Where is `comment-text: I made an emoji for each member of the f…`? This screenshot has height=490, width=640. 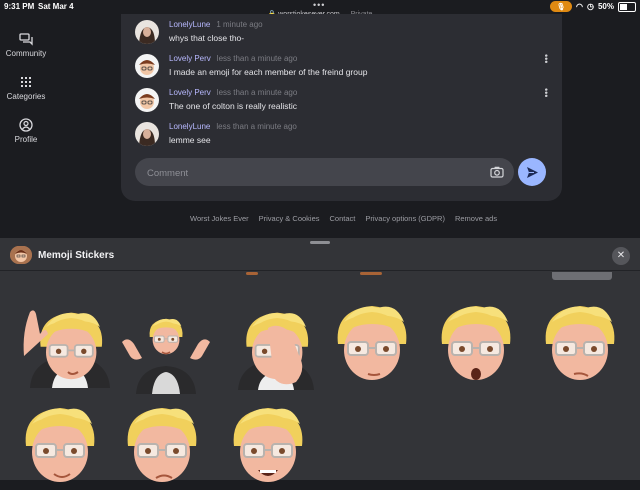 comment-text: I made an emoji for each member of the f… is located at coordinates (268, 72).